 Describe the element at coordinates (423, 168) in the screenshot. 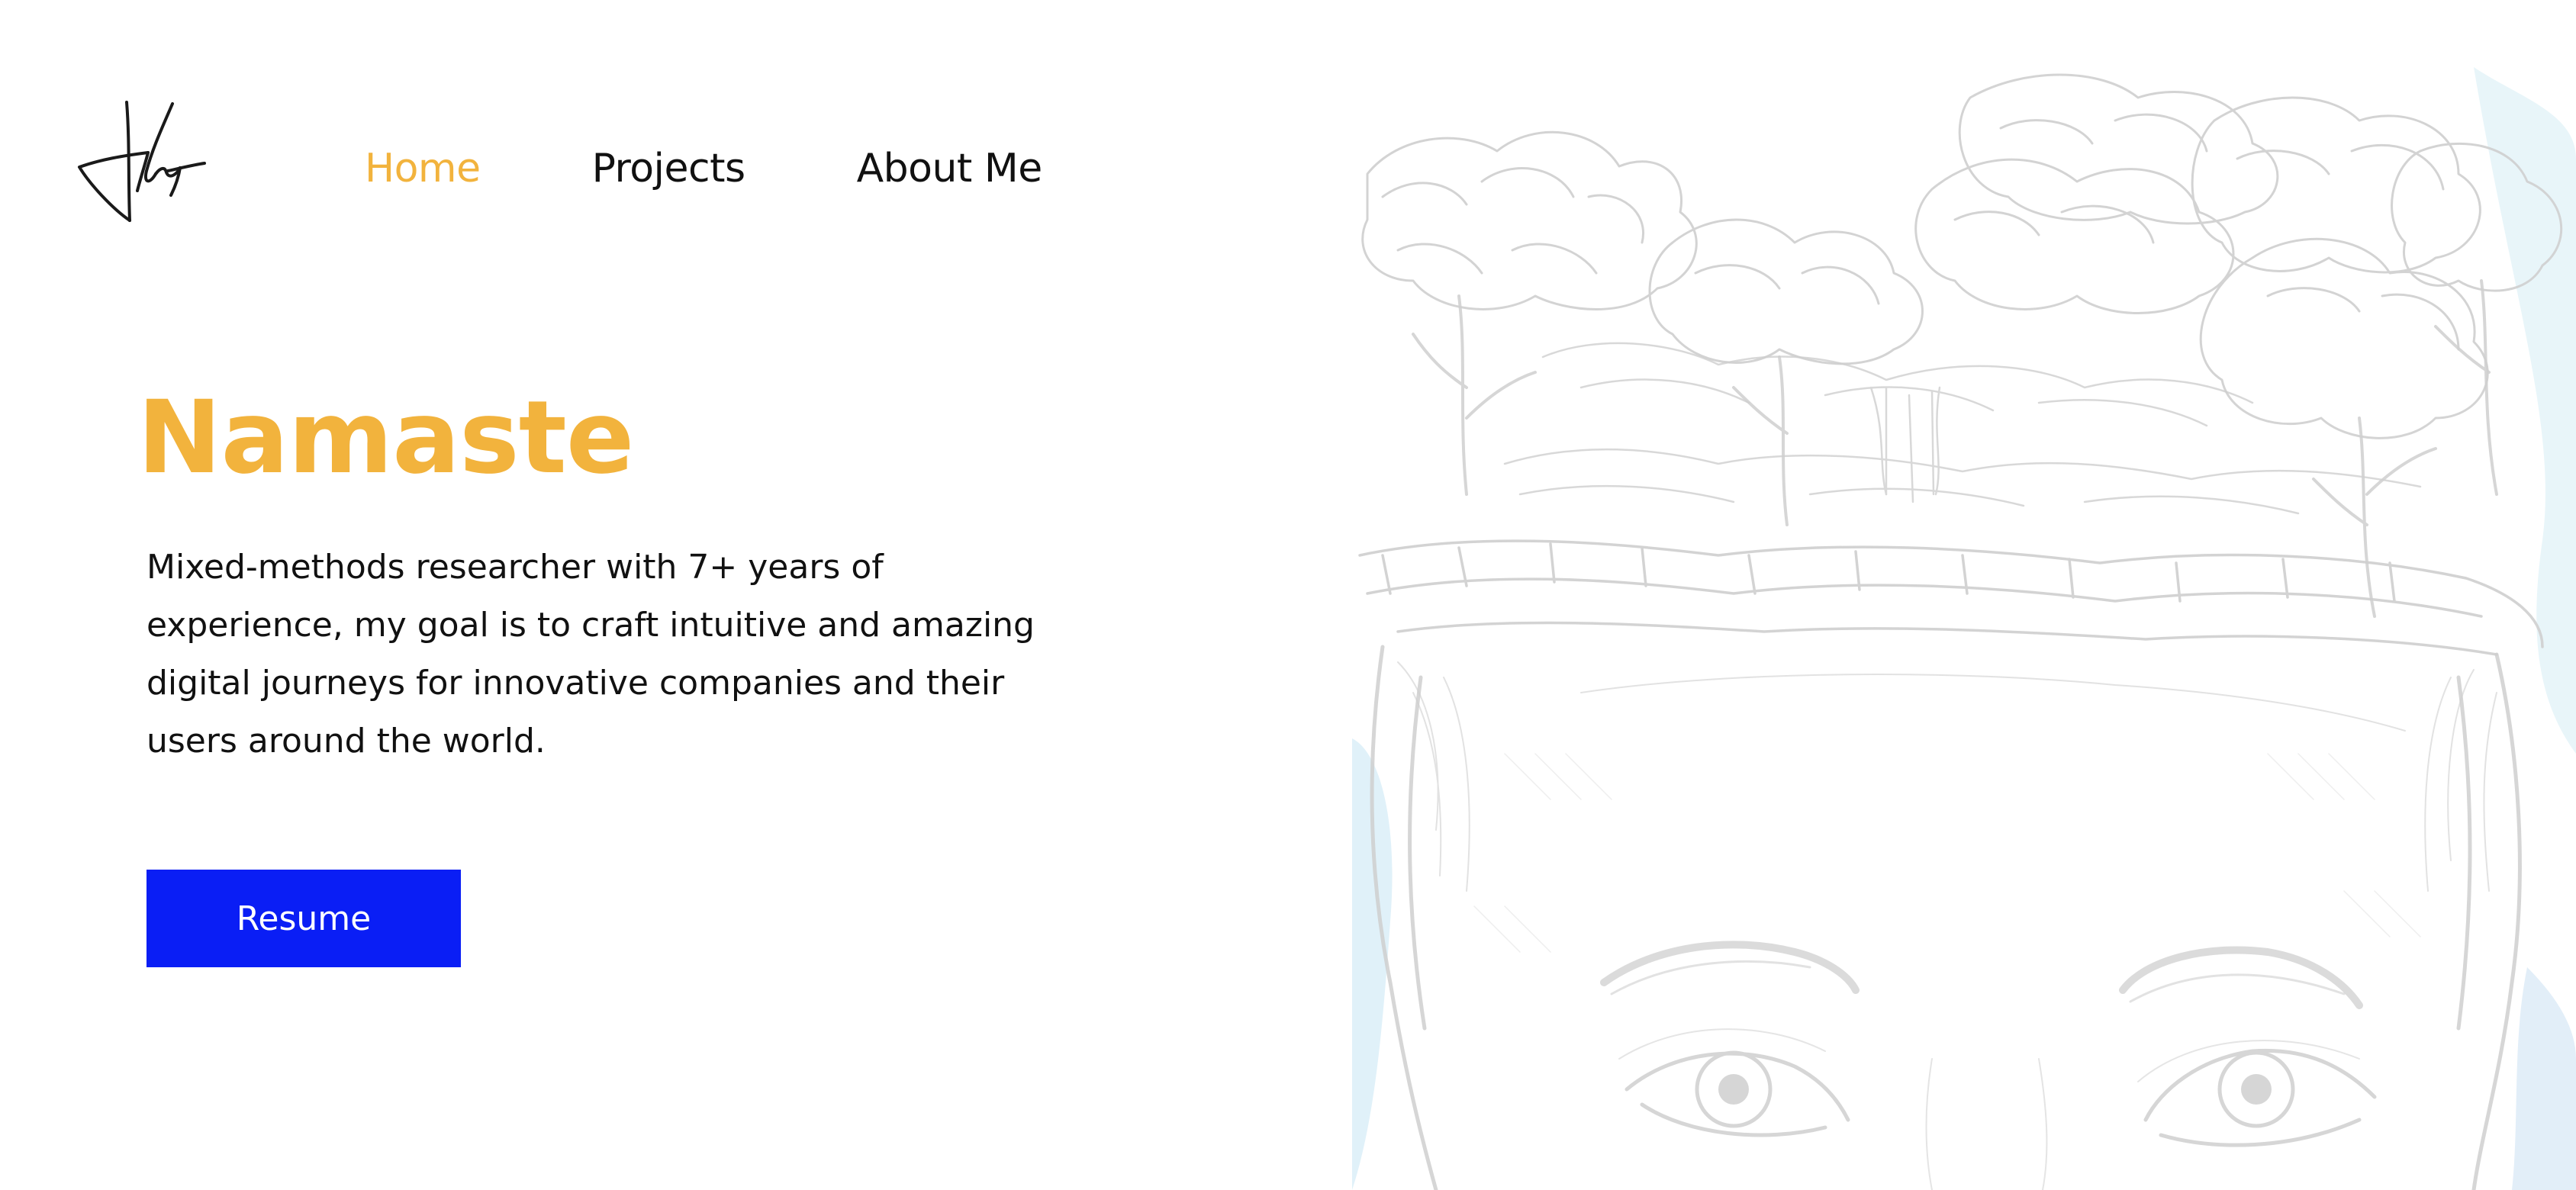

I see `nav-home-link: Home` at that location.